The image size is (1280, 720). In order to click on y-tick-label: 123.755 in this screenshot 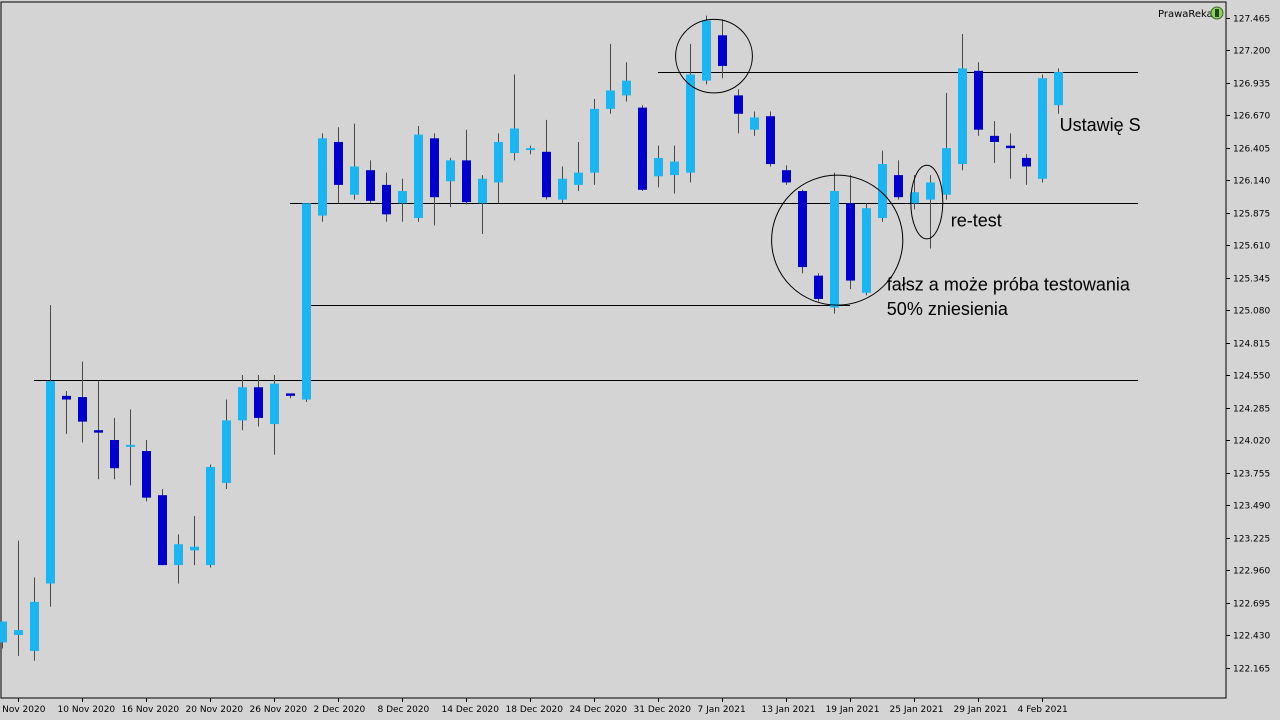, I will do `click(1251, 475)`.